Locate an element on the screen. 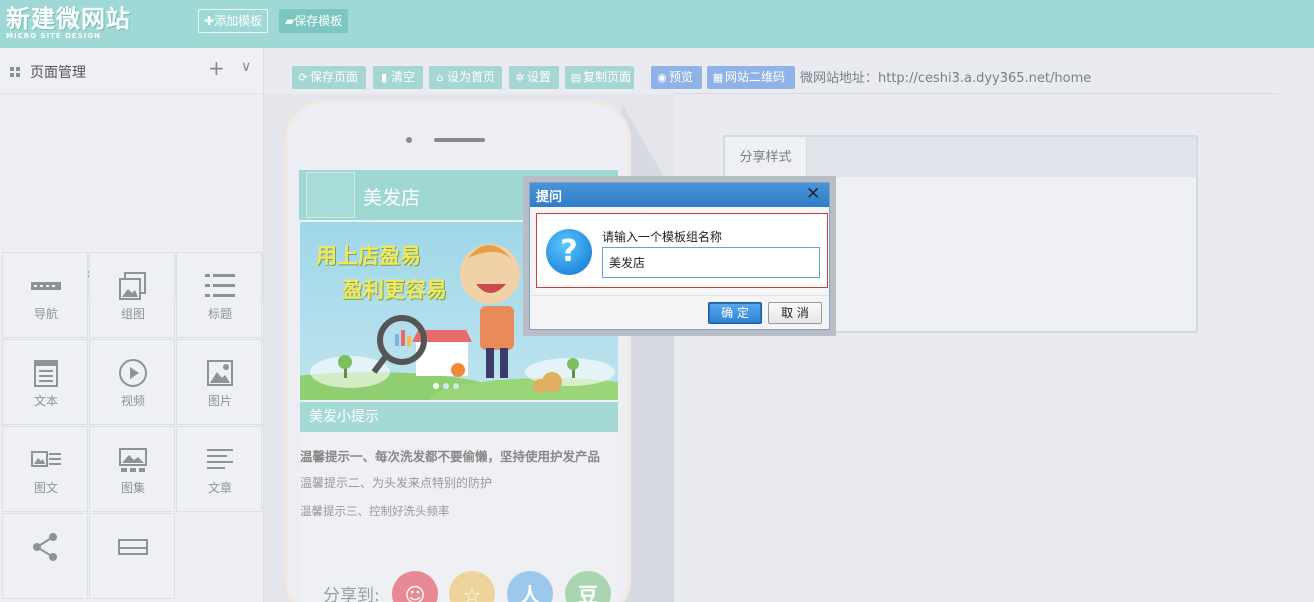 The height and width of the screenshot is (602, 1314). save-template-label: 保存模板 is located at coordinates (318, 21).